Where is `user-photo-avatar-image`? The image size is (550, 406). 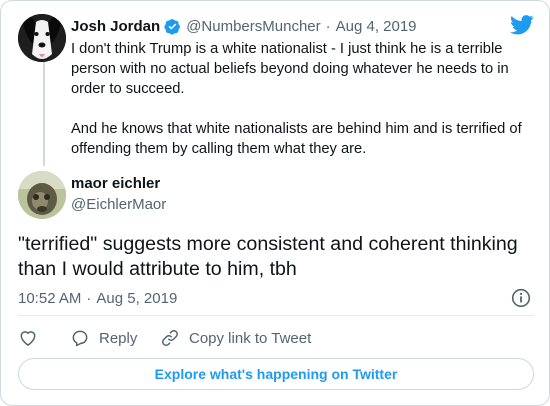
user-photo-avatar-image is located at coordinates (42, 195).